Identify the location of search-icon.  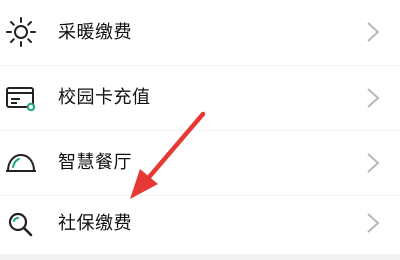
(21, 225).